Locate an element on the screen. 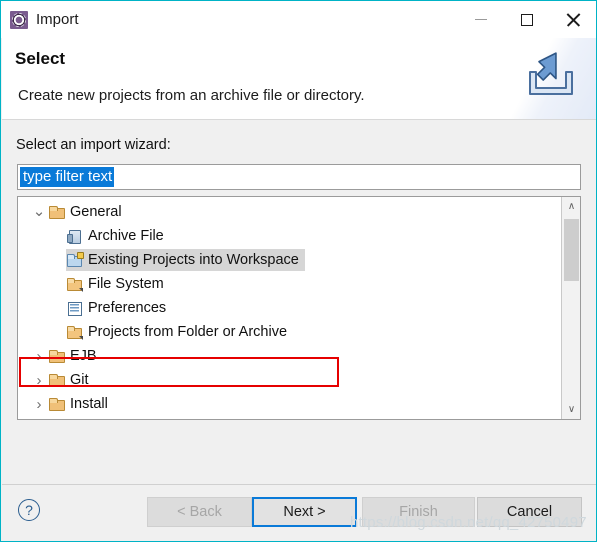 The height and width of the screenshot is (542, 597). tree-item-hit-area: Projects from Folder or Archive is located at coordinates (179, 332).